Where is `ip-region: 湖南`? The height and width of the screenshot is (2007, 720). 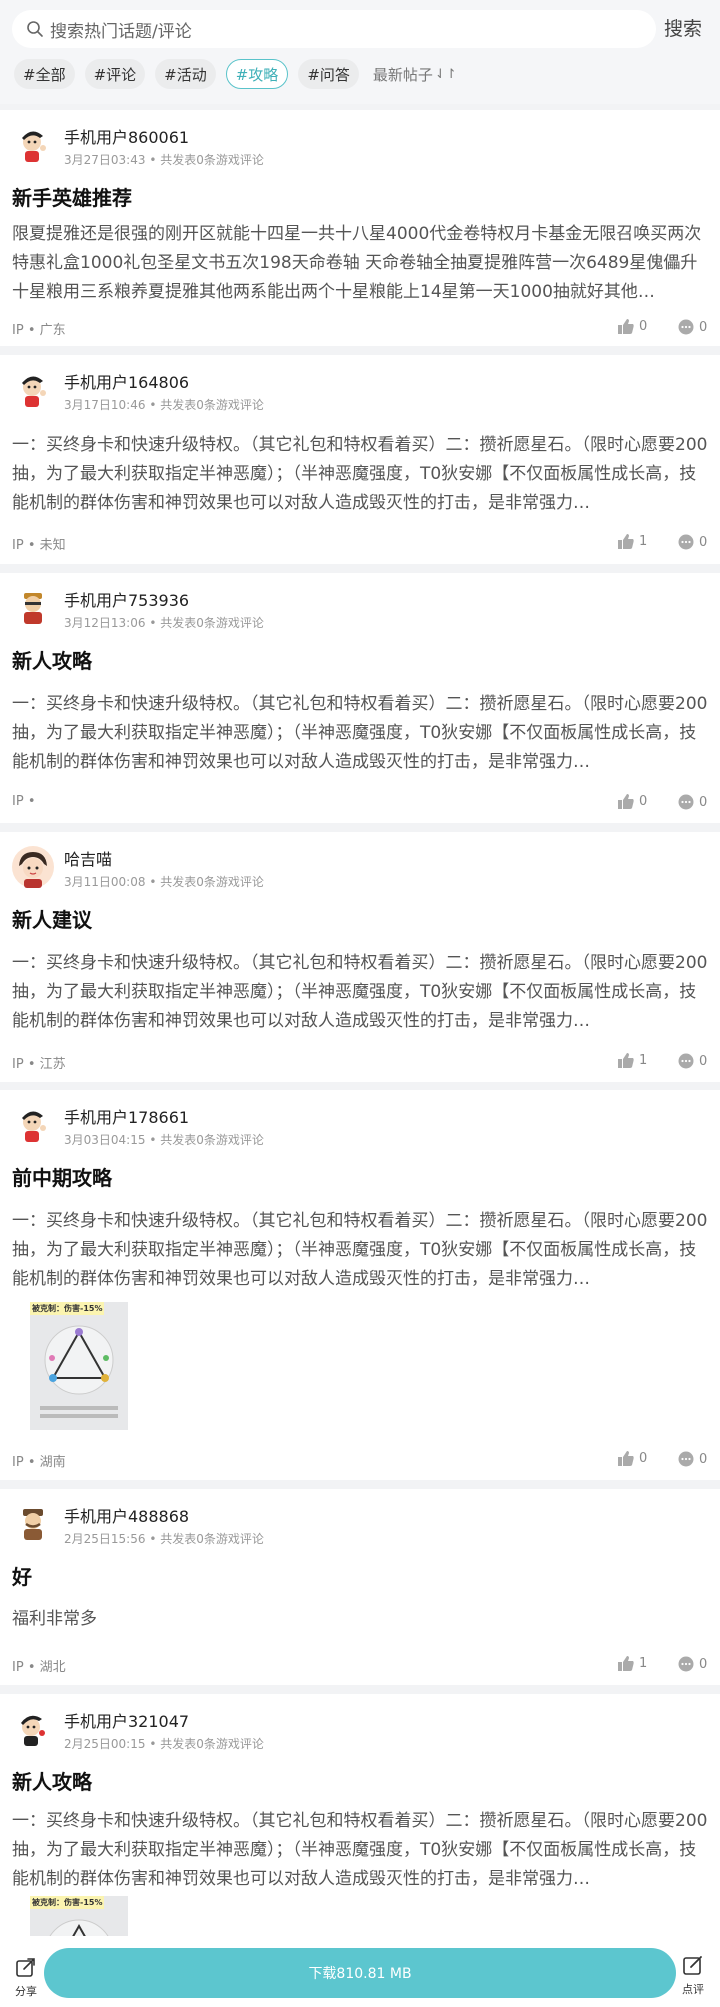 ip-region: 湖南 is located at coordinates (52, 1462).